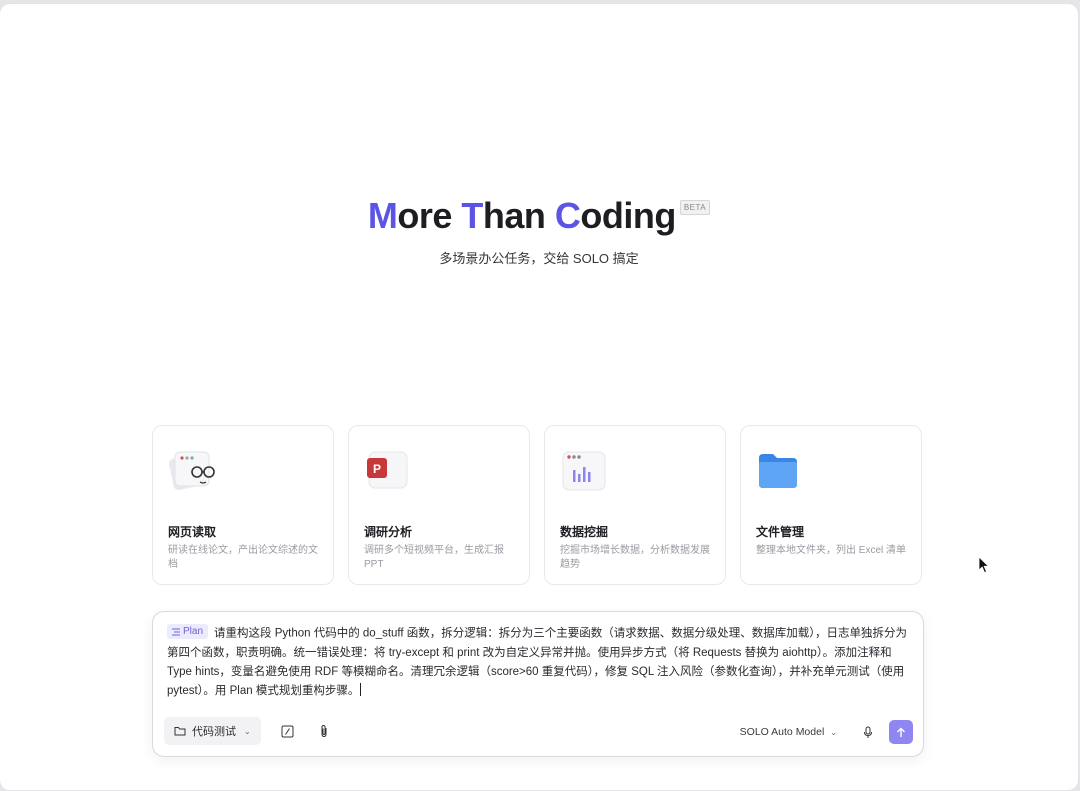 This screenshot has height=791, width=1080. What do you see at coordinates (176, 631) in the screenshot?
I see `plan-icon` at bounding box center [176, 631].